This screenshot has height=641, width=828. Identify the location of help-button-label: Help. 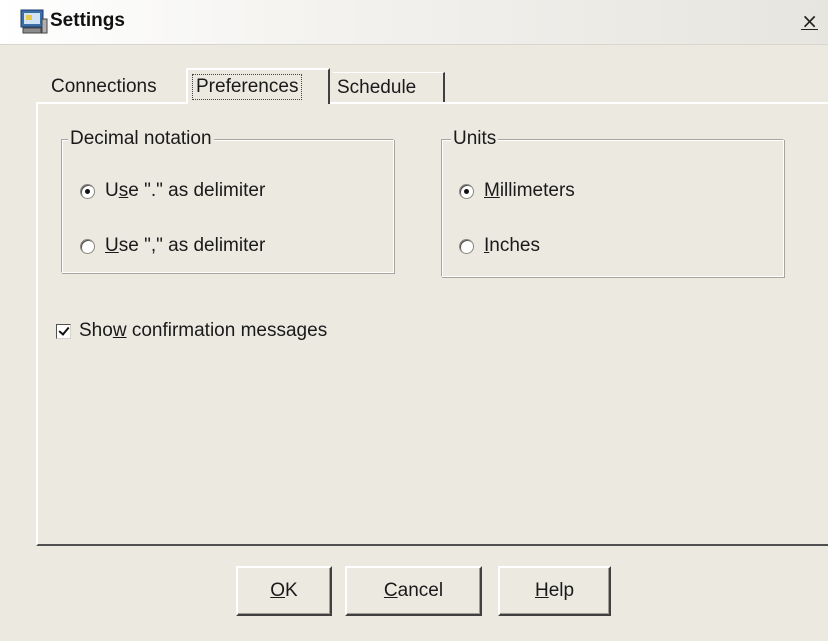
(554, 590).